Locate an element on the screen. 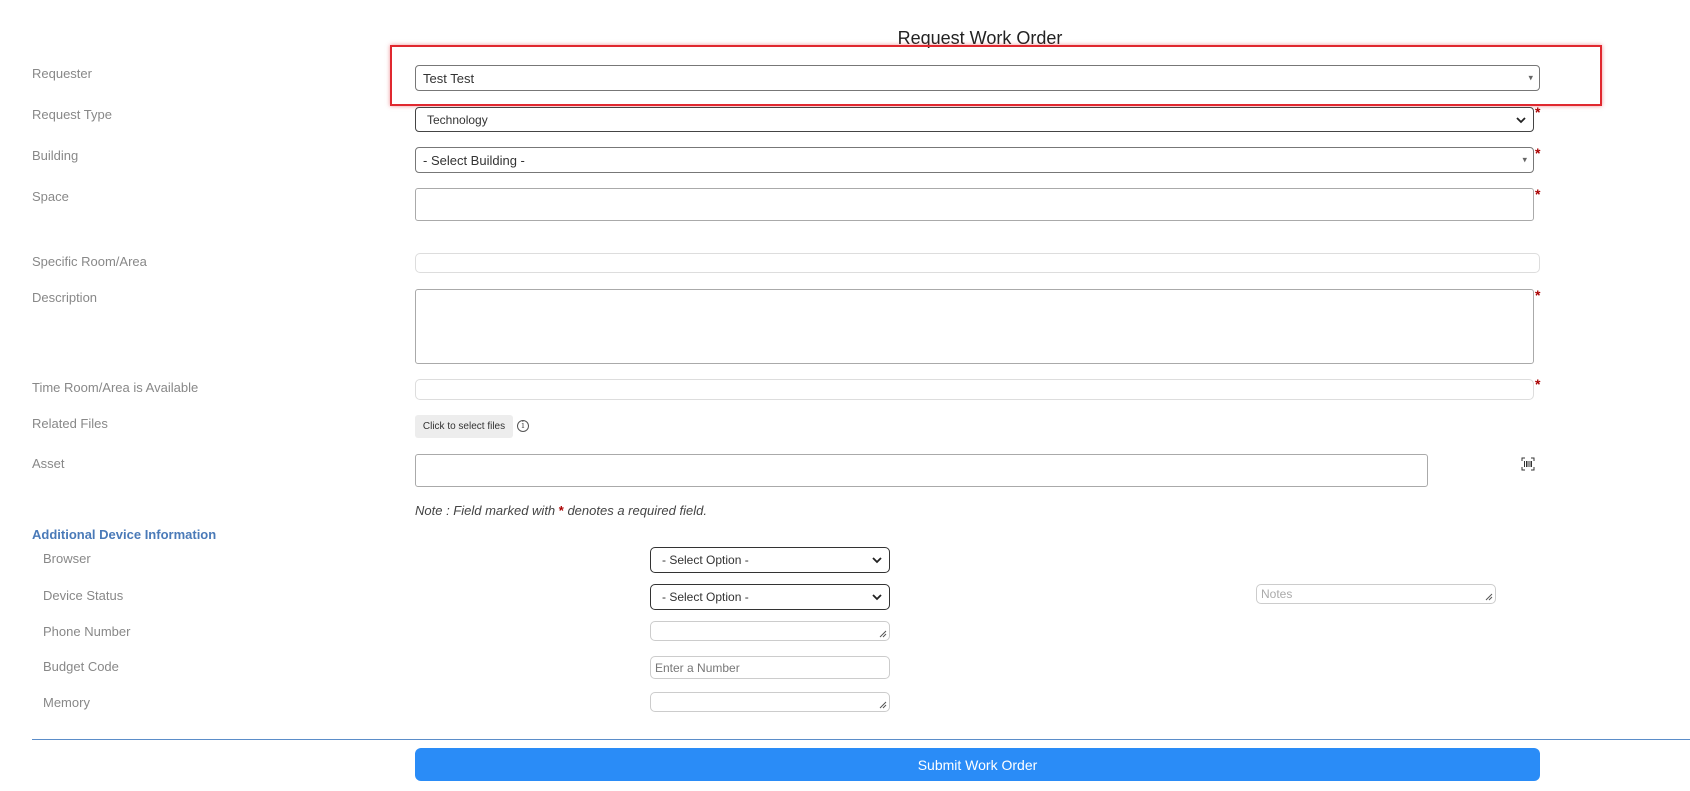 The width and height of the screenshot is (1690, 791). space-input is located at coordinates (974, 204).